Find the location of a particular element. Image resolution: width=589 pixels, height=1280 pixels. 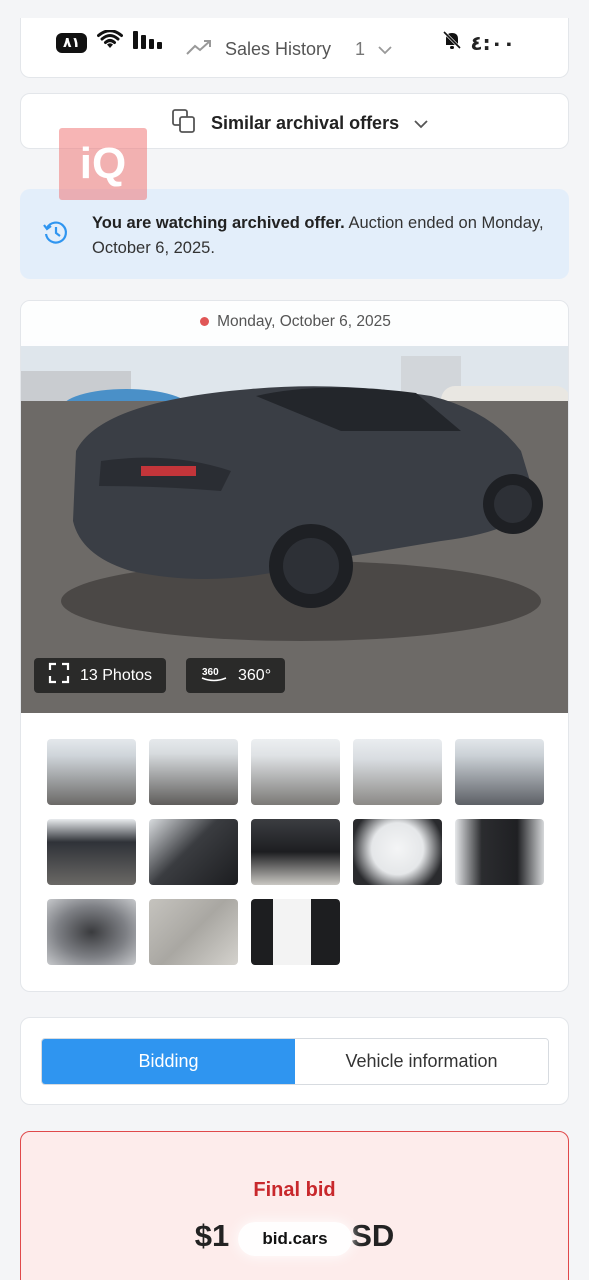

chevron-down-icon is located at coordinates (421, 123).